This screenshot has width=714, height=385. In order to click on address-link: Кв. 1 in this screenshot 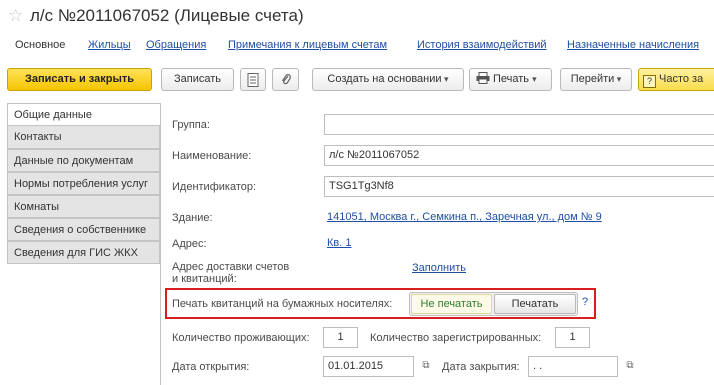, I will do `click(339, 243)`.